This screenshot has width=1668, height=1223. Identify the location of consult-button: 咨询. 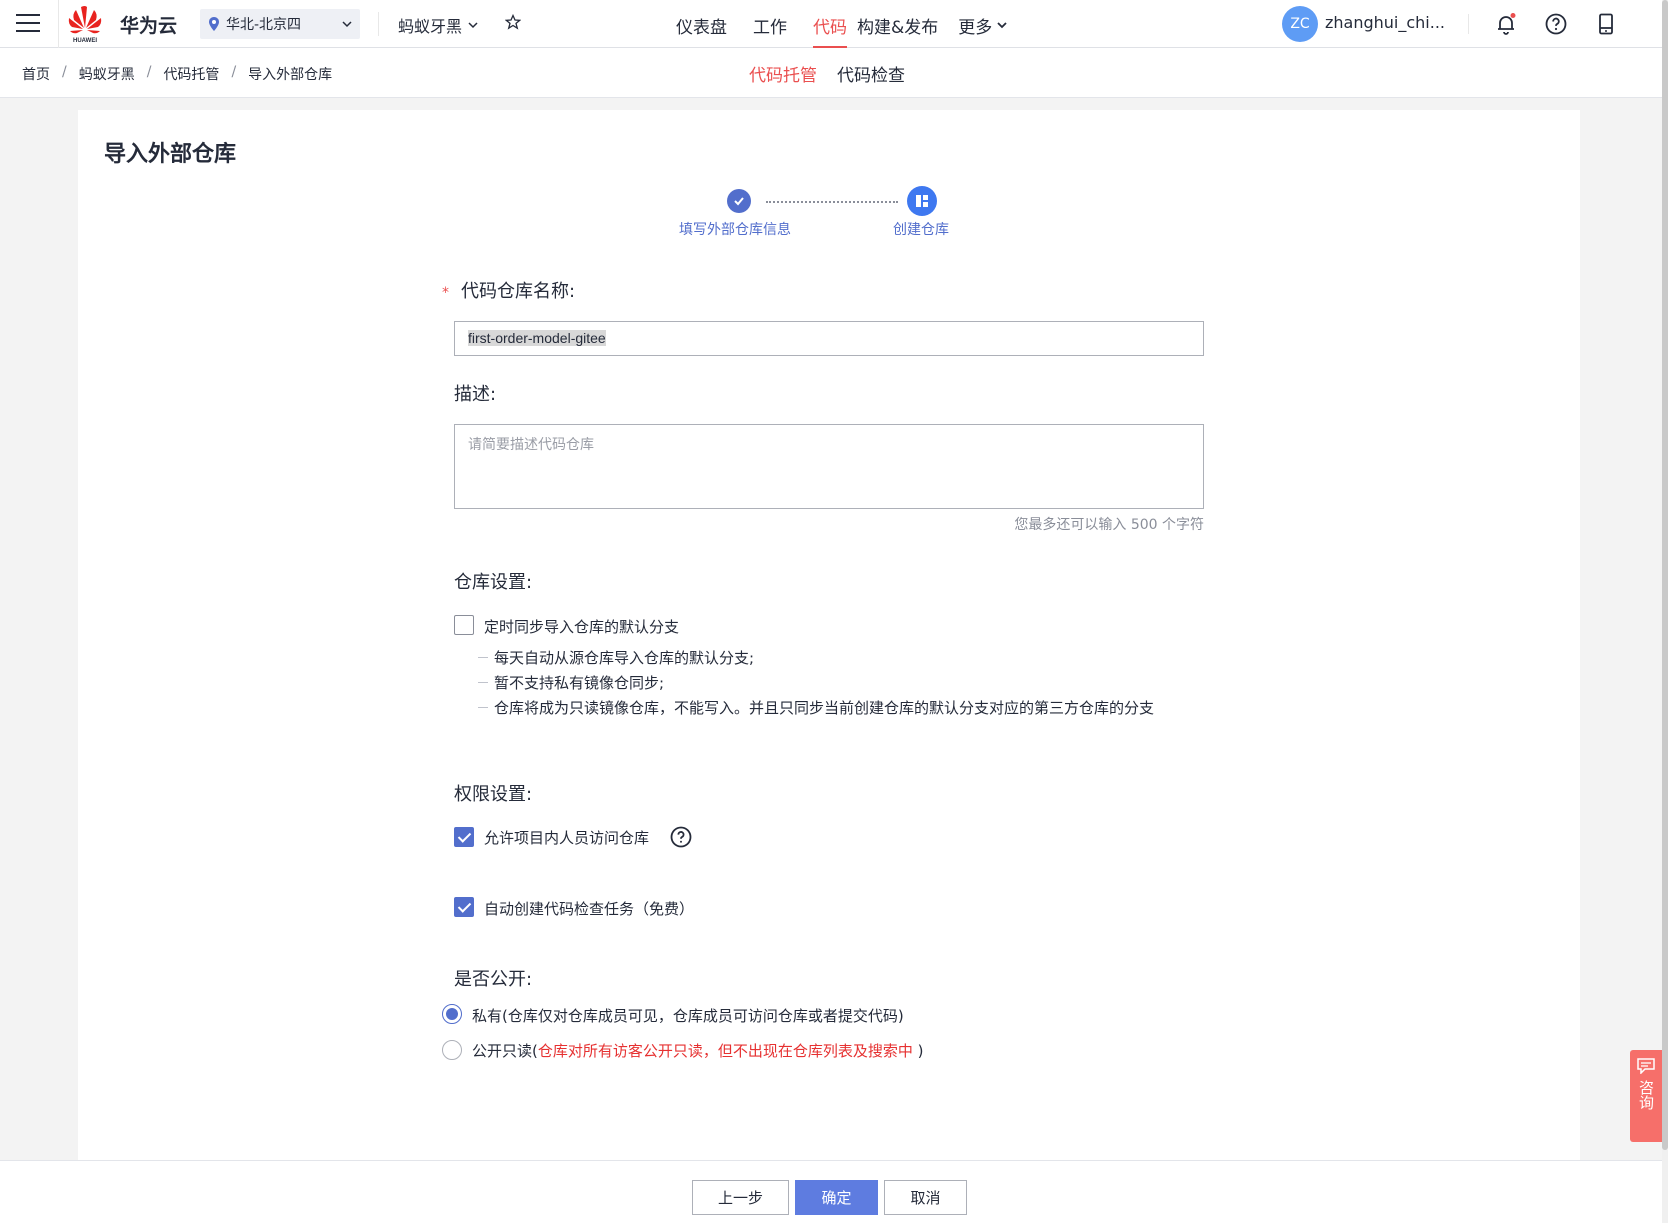
(1646, 1096).